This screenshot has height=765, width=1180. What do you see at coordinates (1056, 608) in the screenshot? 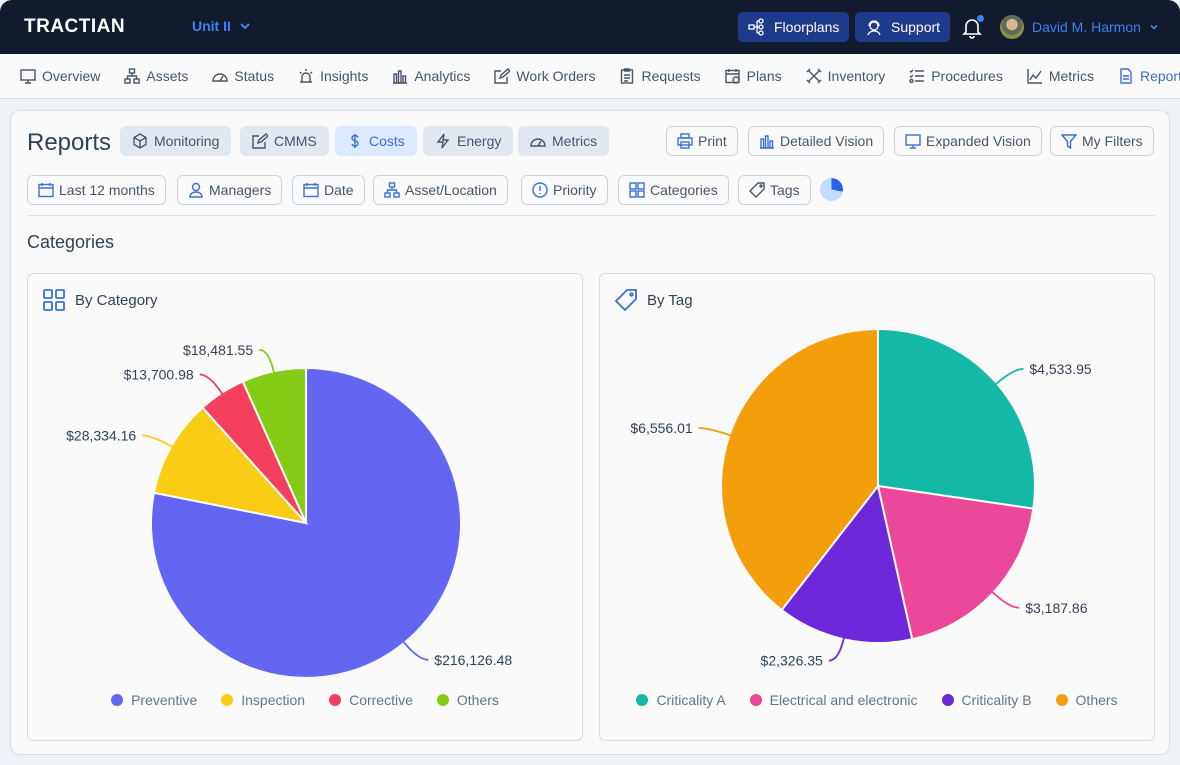
I see `data-label: $3,187.86` at bounding box center [1056, 608].